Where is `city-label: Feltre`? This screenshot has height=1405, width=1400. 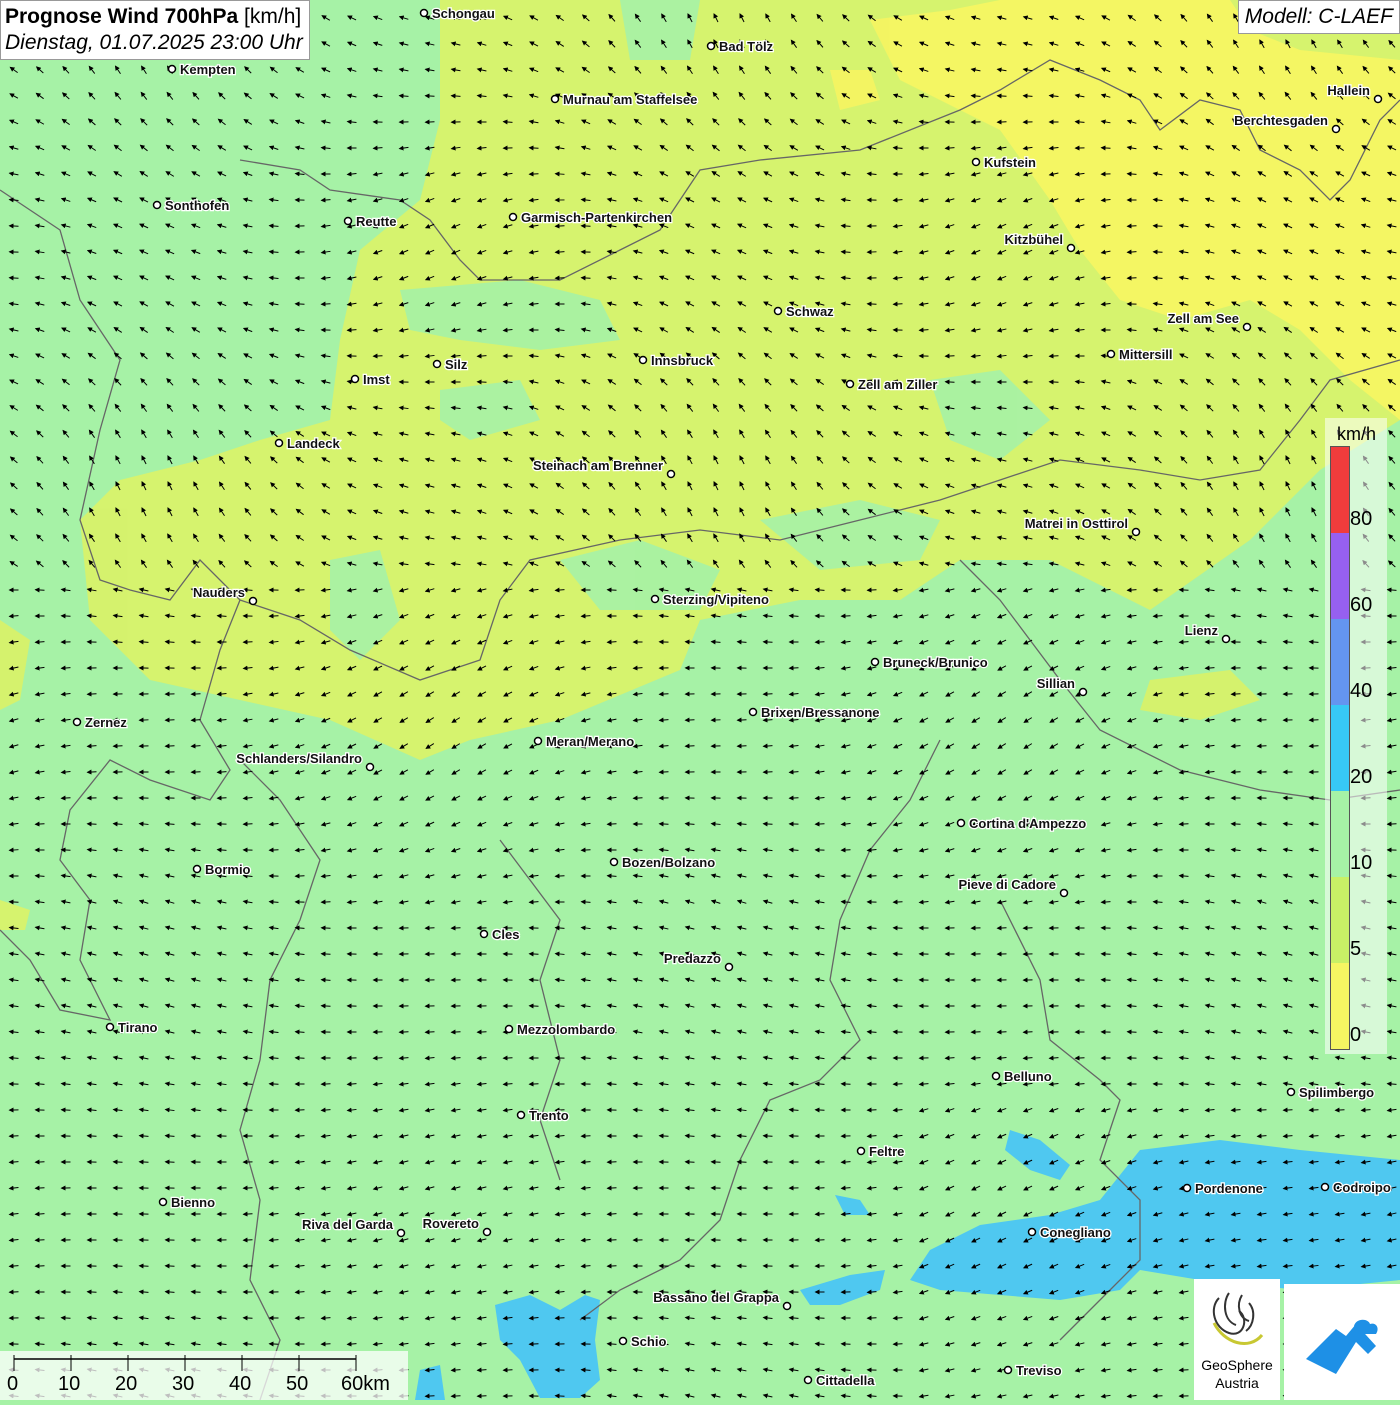 city-label: Feltre is located at coordinates (886, 1151).